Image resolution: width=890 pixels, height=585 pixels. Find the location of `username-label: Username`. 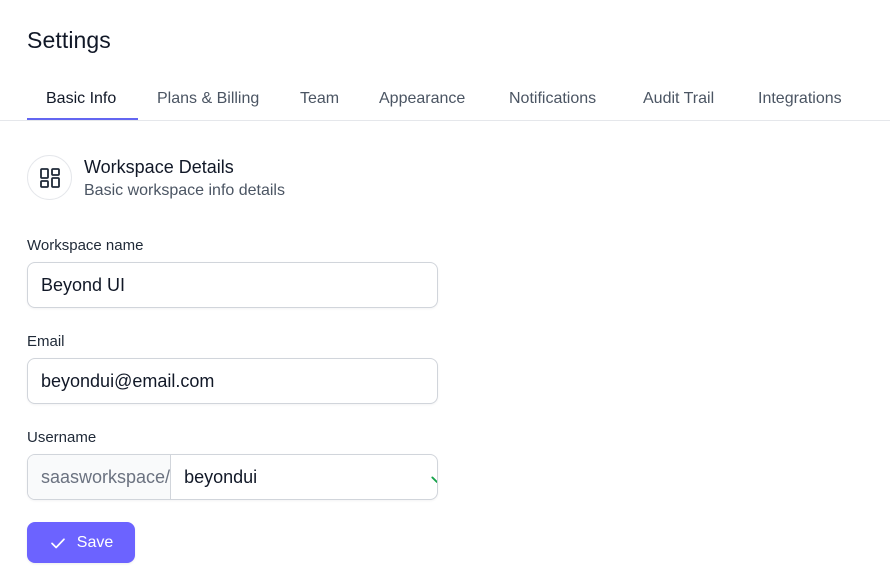

username-label: Username is located at coordinates (62, 437).